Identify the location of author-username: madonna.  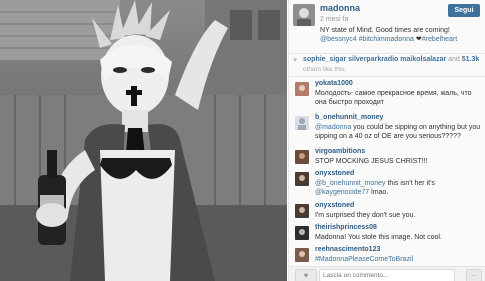
(340, 8).